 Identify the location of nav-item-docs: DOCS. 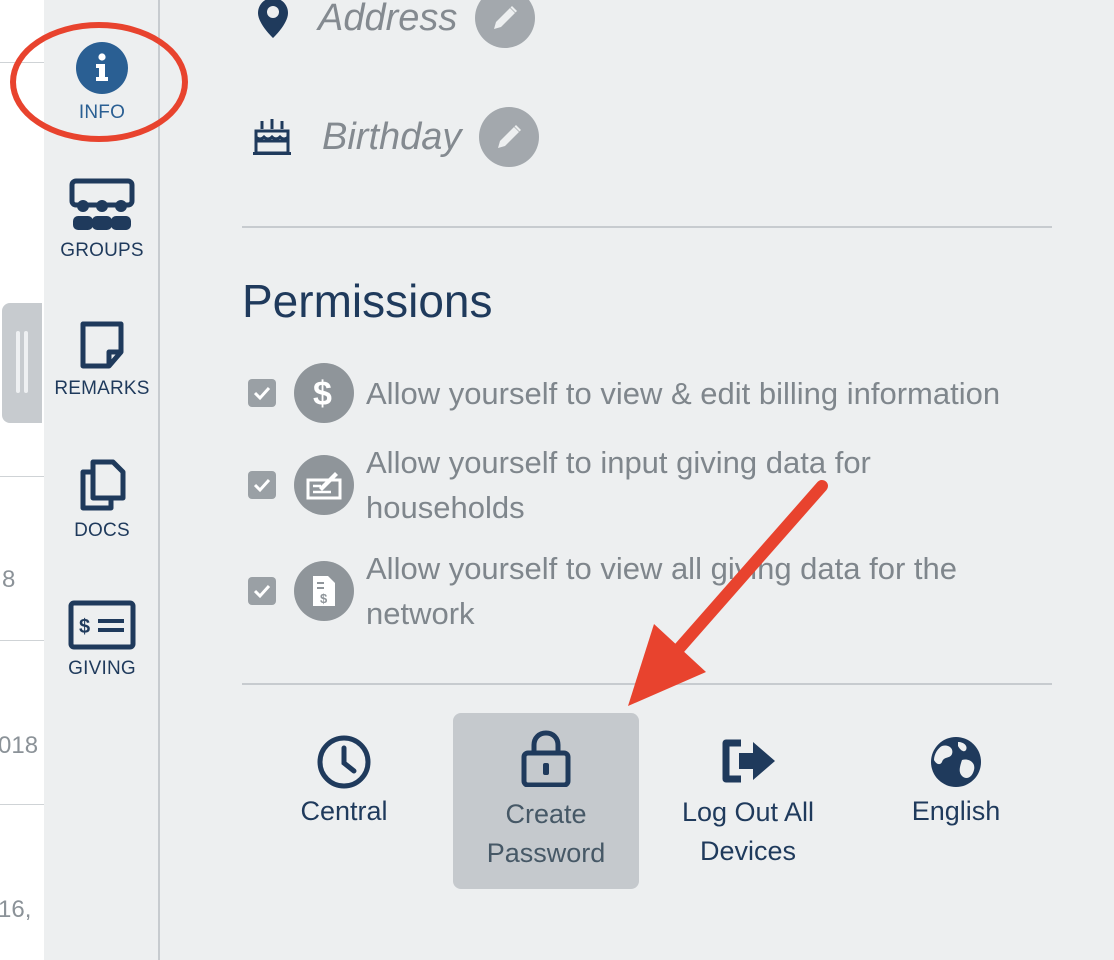
(102, 500).